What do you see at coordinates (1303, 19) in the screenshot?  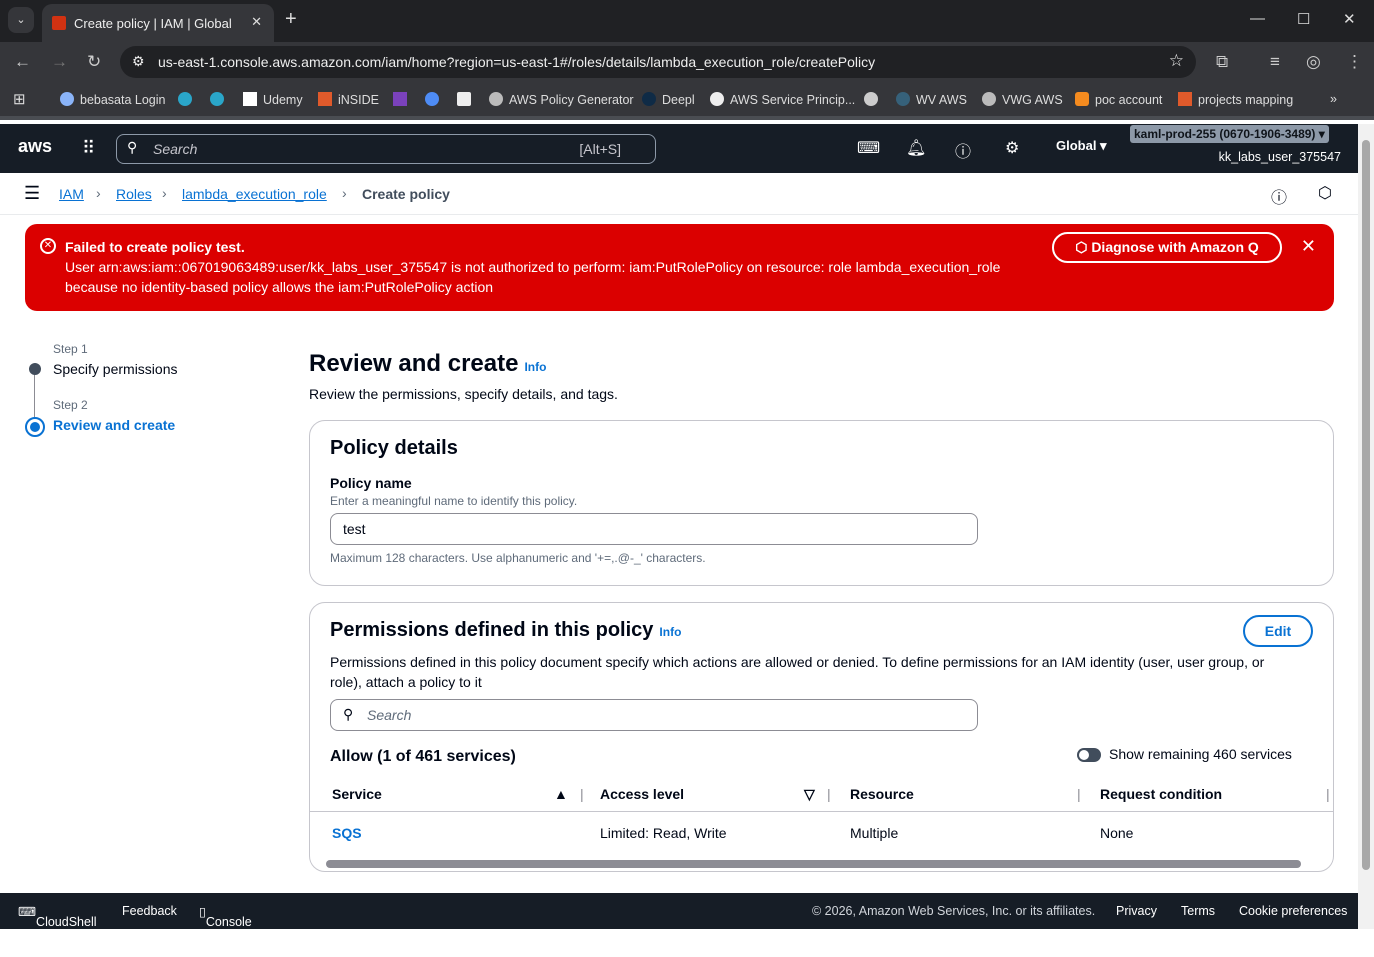 I see `maximize-button: ☐` at bounding box center [1303, 19].